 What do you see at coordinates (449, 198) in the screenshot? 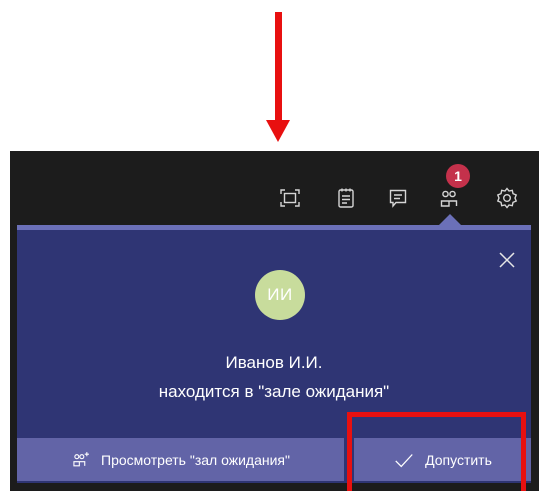
I see `participants-icon` at bounding box center [449, 198].